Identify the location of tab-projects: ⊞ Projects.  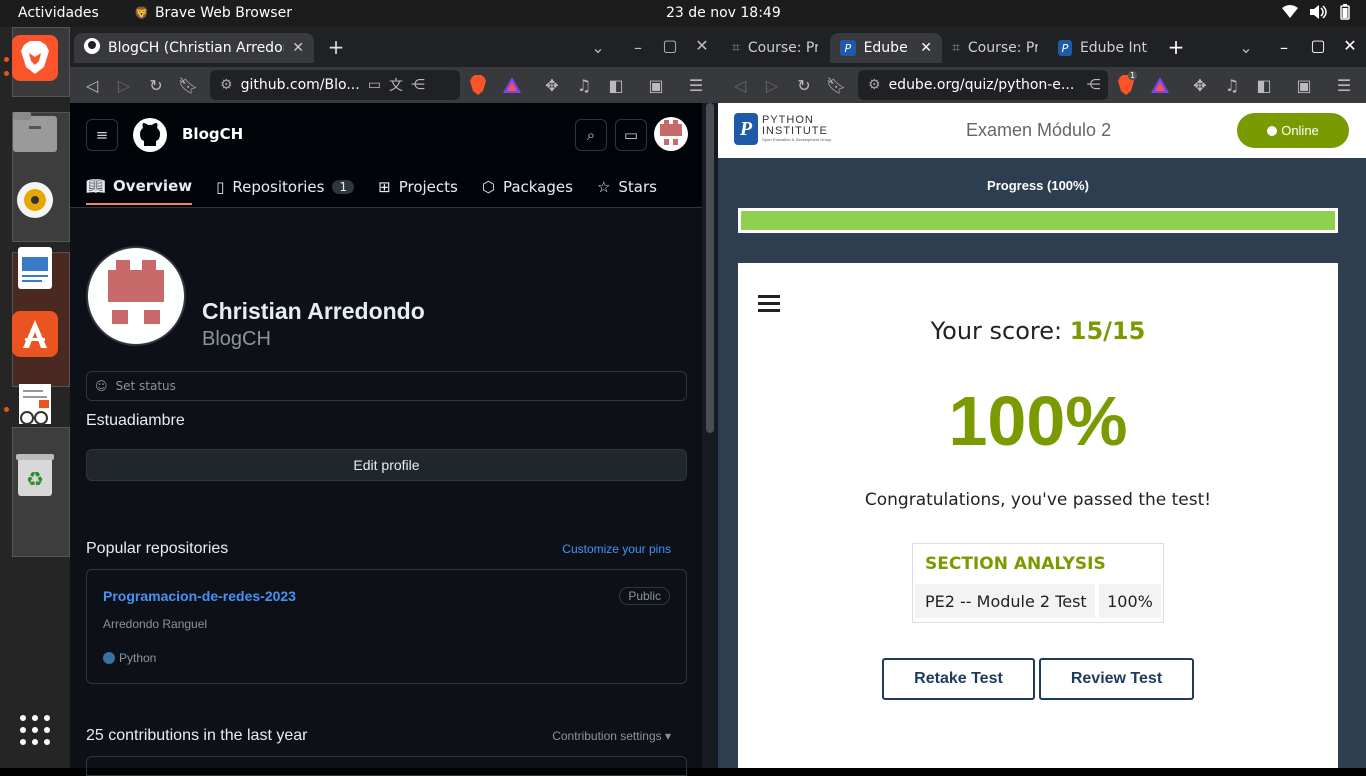
(418, 187).